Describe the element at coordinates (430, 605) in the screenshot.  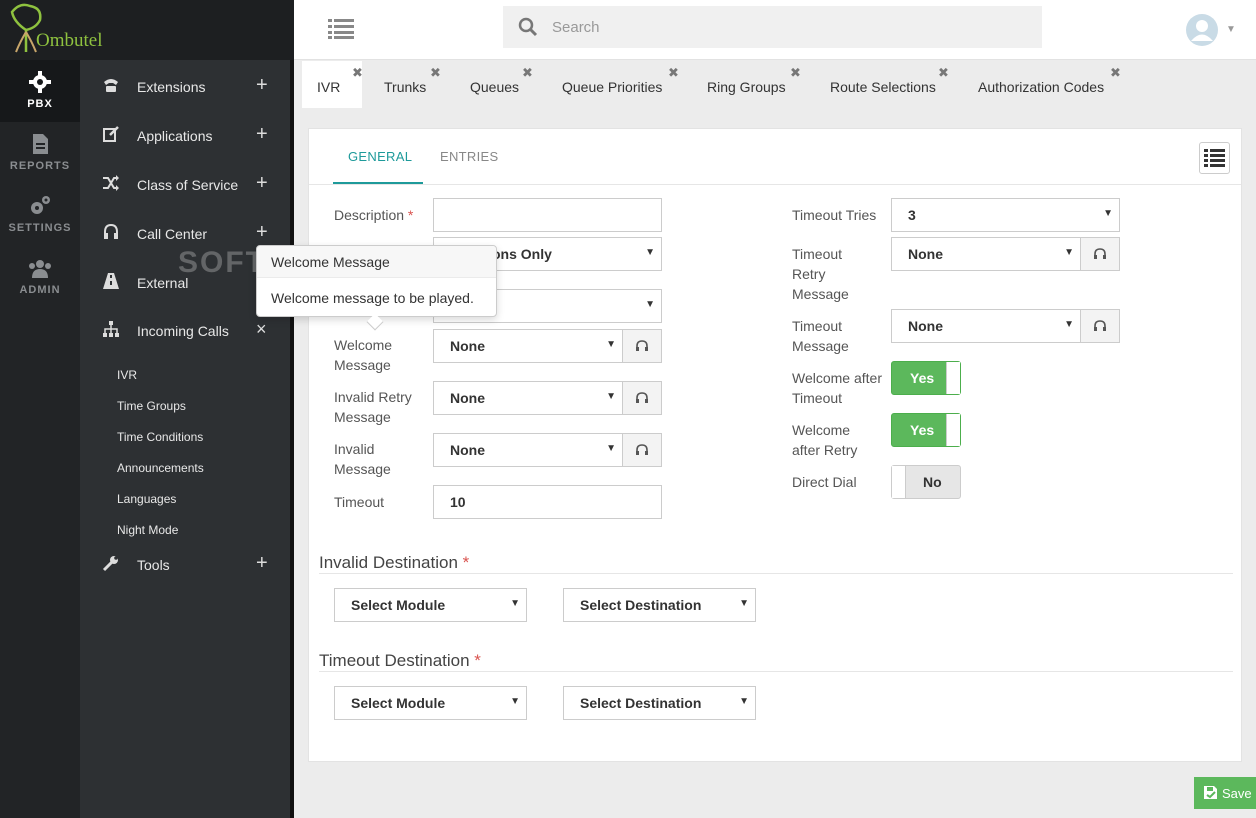
I see `invalid-module-select: Select Module ▼` at that location.